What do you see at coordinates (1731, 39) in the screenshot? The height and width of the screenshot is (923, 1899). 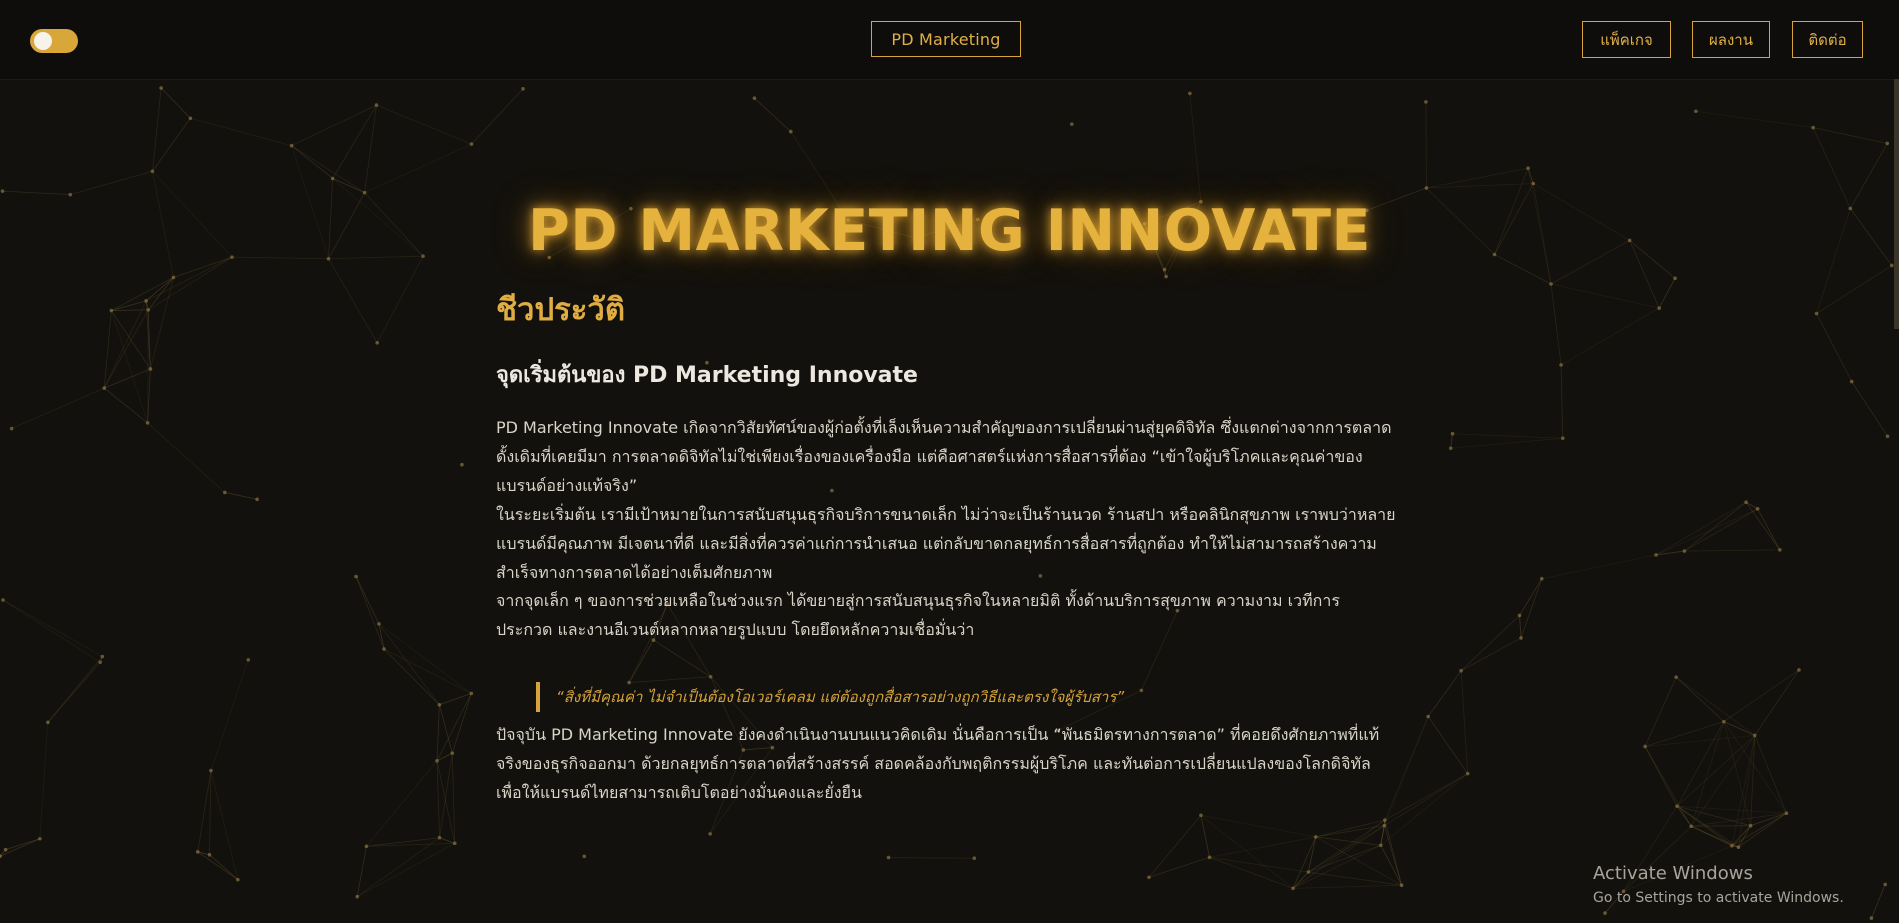 I see `nav-button-portfolio: ผลงาน` at bounding box center [1731, 39].